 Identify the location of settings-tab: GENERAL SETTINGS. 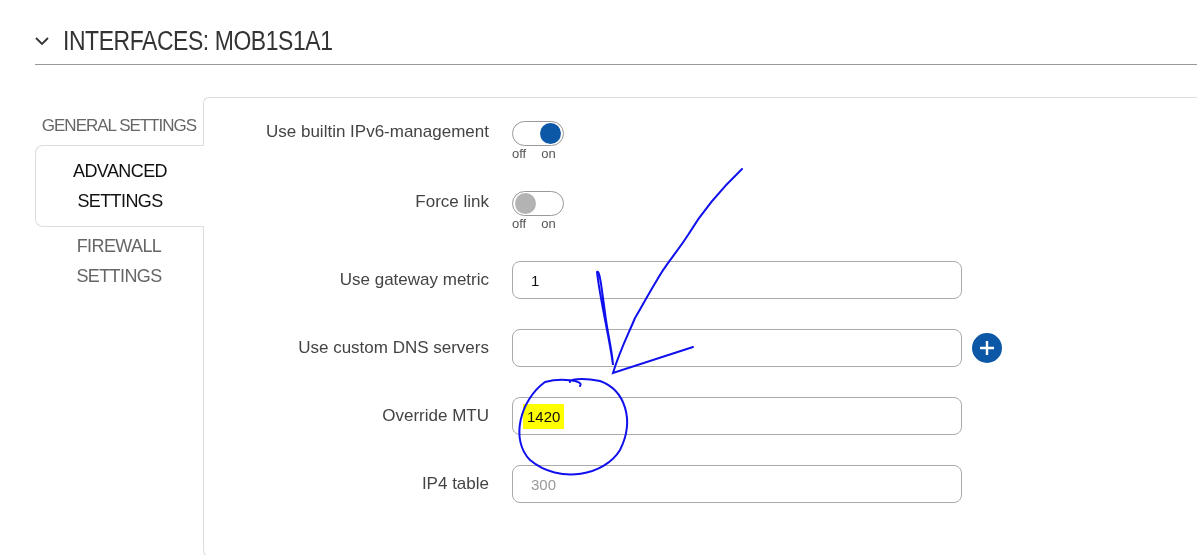
(119, 126).